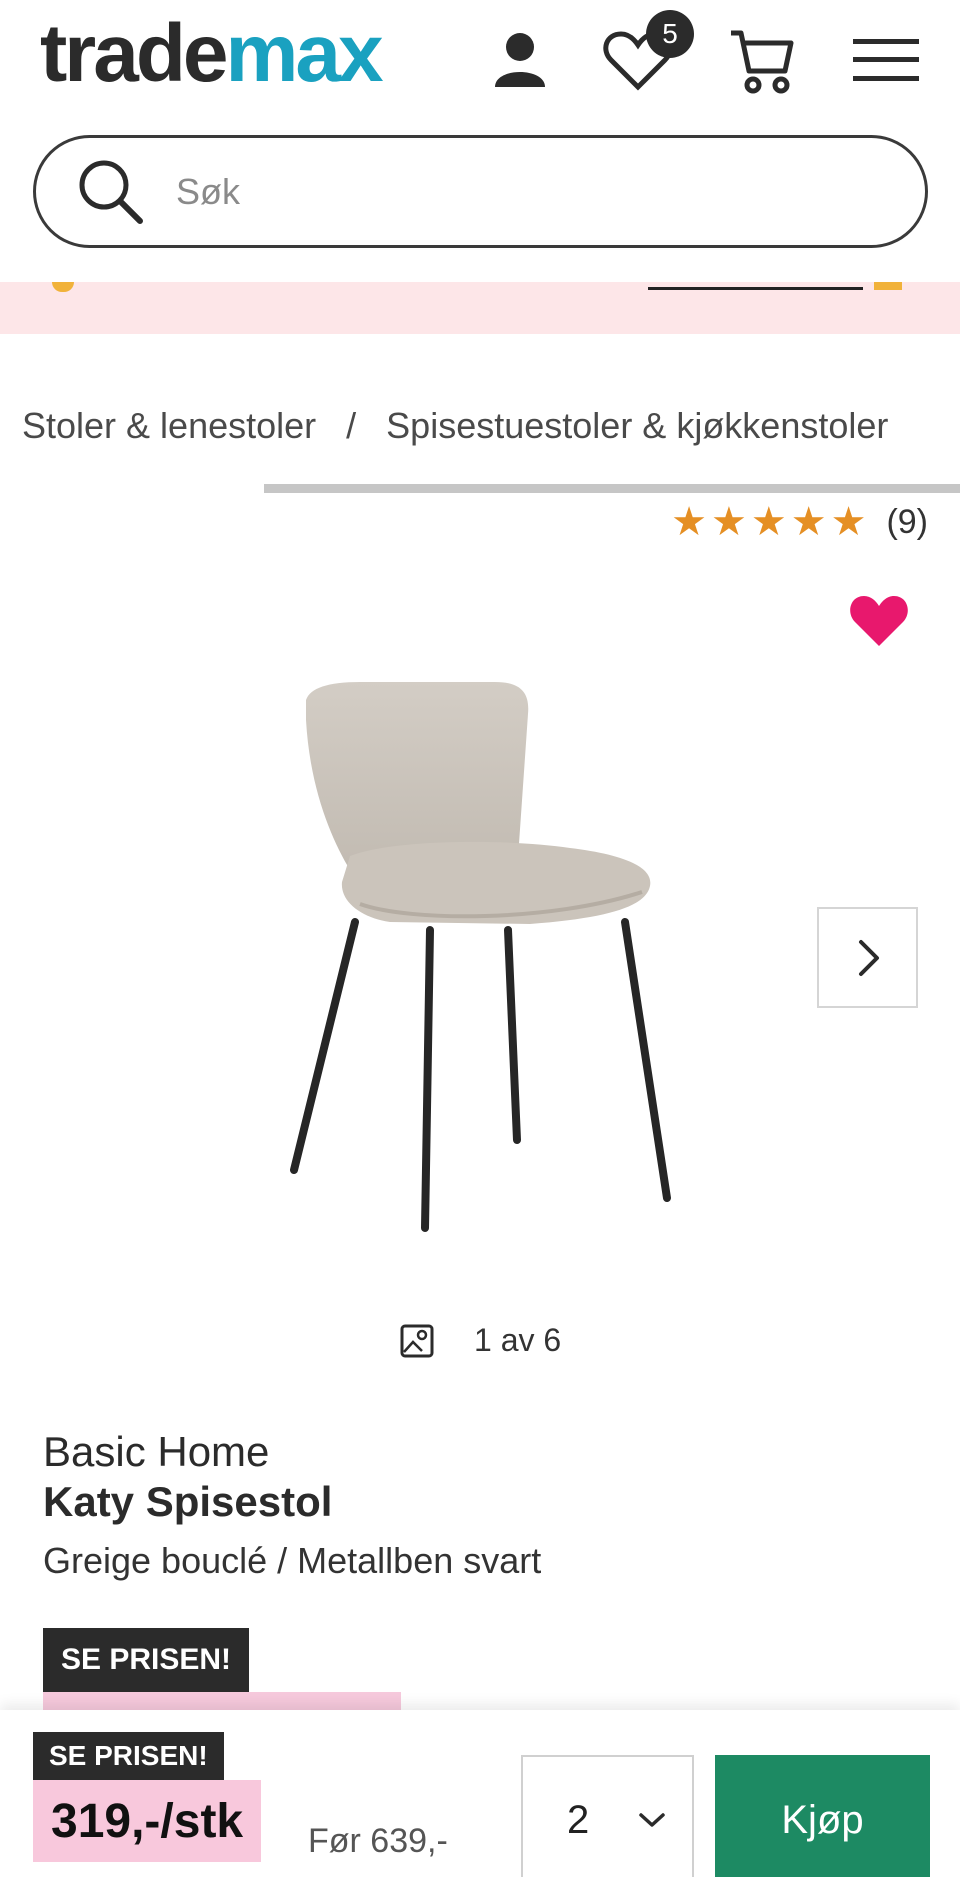 The image size is (960, 1877). Describe the element at coordinates (822, 1816) in the screenshot. I see `buy-button: Kjøp` at that location.